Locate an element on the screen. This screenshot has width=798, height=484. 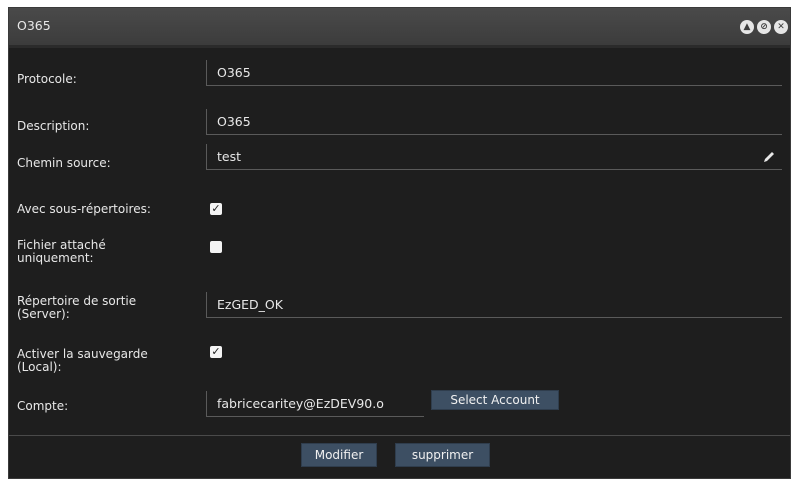
activer-sauvegarde-checkbox: ✓ is located at coordinates (216, 352).